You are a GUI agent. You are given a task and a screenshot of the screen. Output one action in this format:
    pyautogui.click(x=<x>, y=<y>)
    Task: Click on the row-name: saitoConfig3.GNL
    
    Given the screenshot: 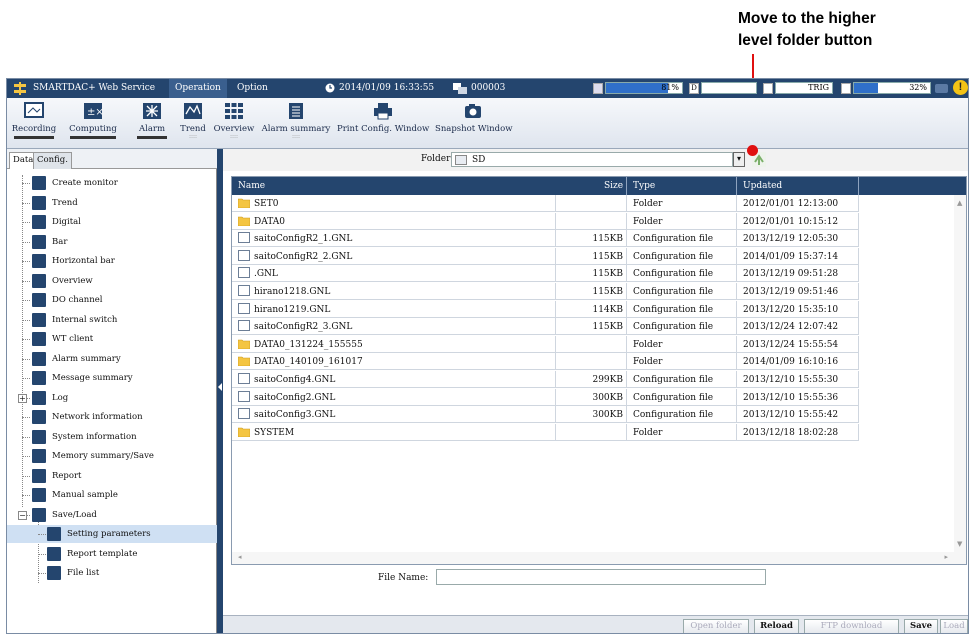 What is the action you would take?
    pyautogui.click(x=295, y=415)
    